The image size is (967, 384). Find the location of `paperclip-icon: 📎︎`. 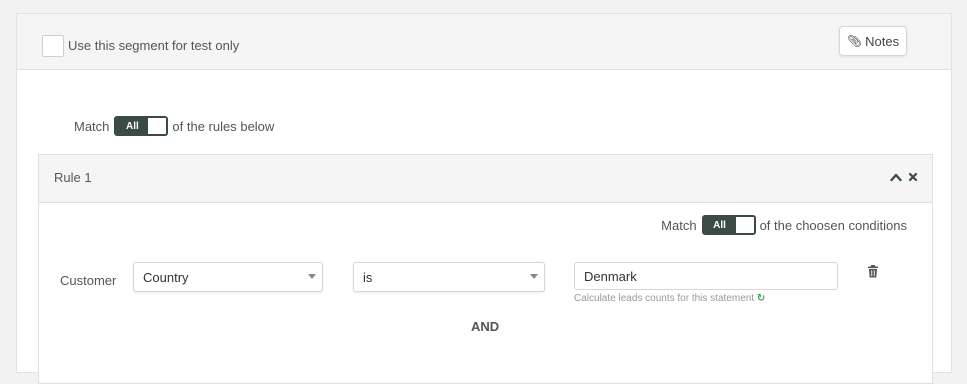

paperclip-icon: 📎︎ is located at coordinates (854, 41).